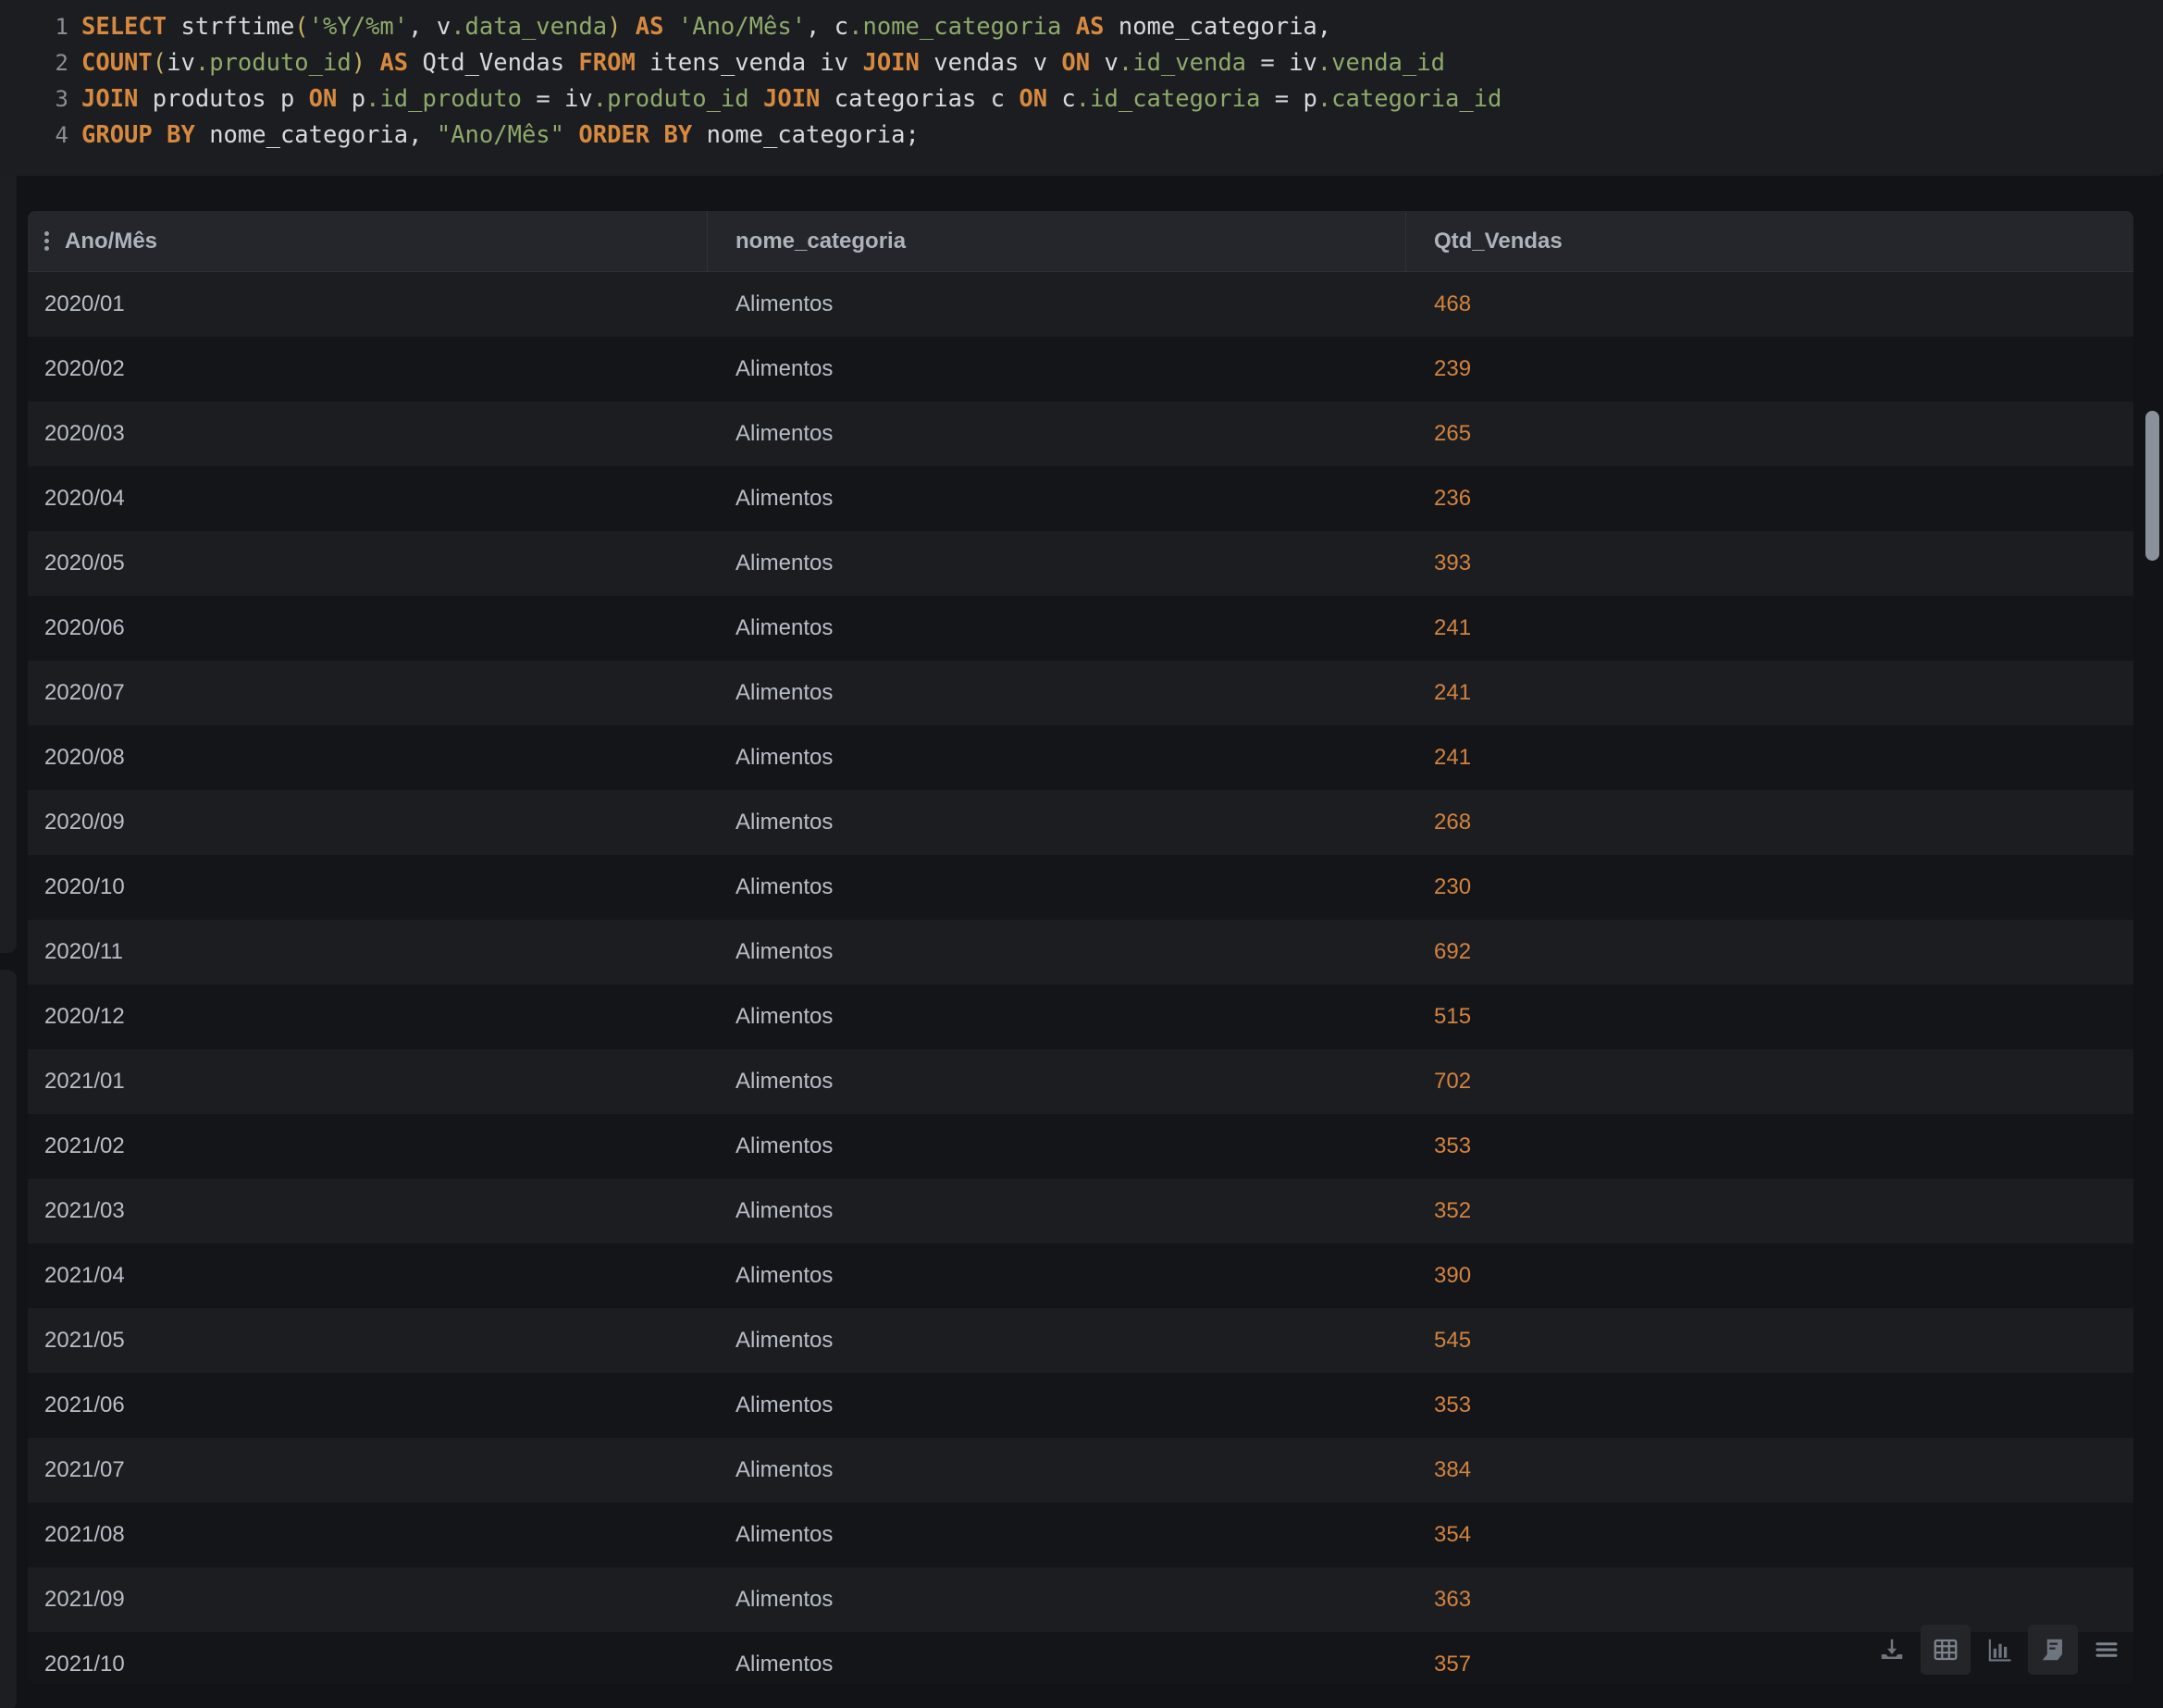 Image resolution: width=2163 pixels, height=1708 pixels. I want to click on table-row: 2021/03 Alimentos 352, so click(1080, 1211).